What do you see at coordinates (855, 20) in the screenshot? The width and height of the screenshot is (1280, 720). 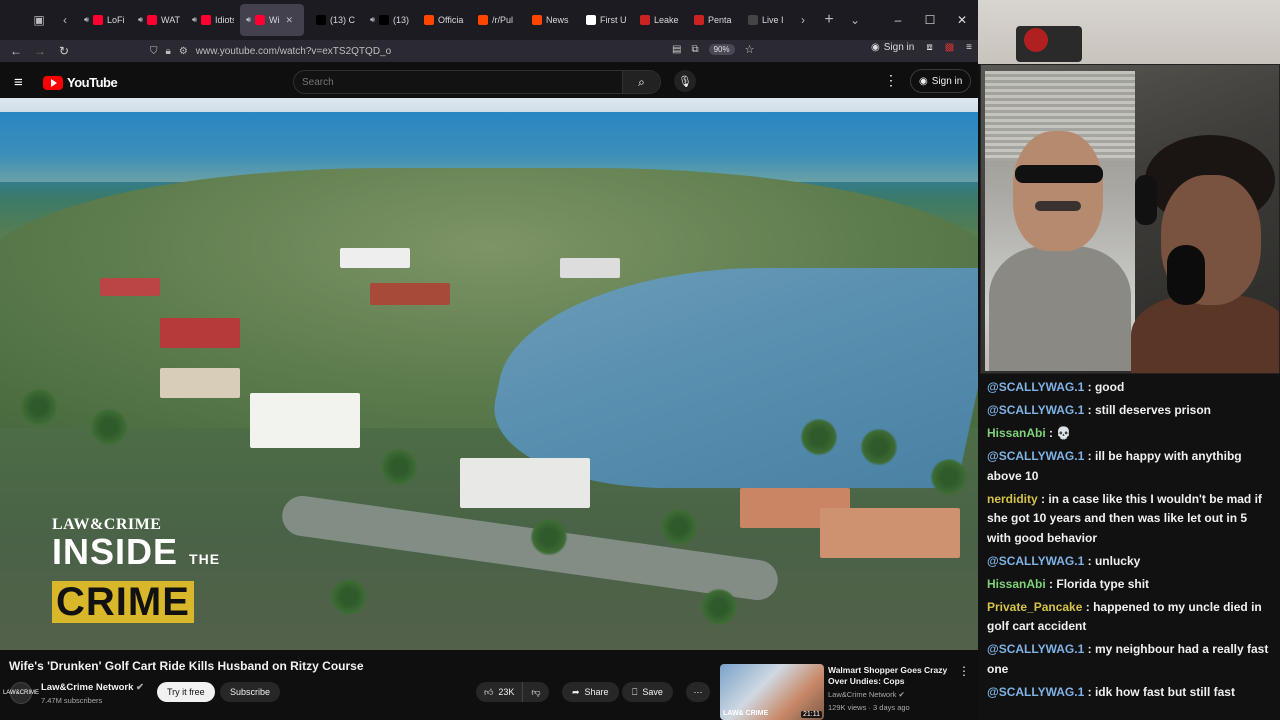 I see `list-all-tabs-icon: ⌄` at bounding box center [855, 20].